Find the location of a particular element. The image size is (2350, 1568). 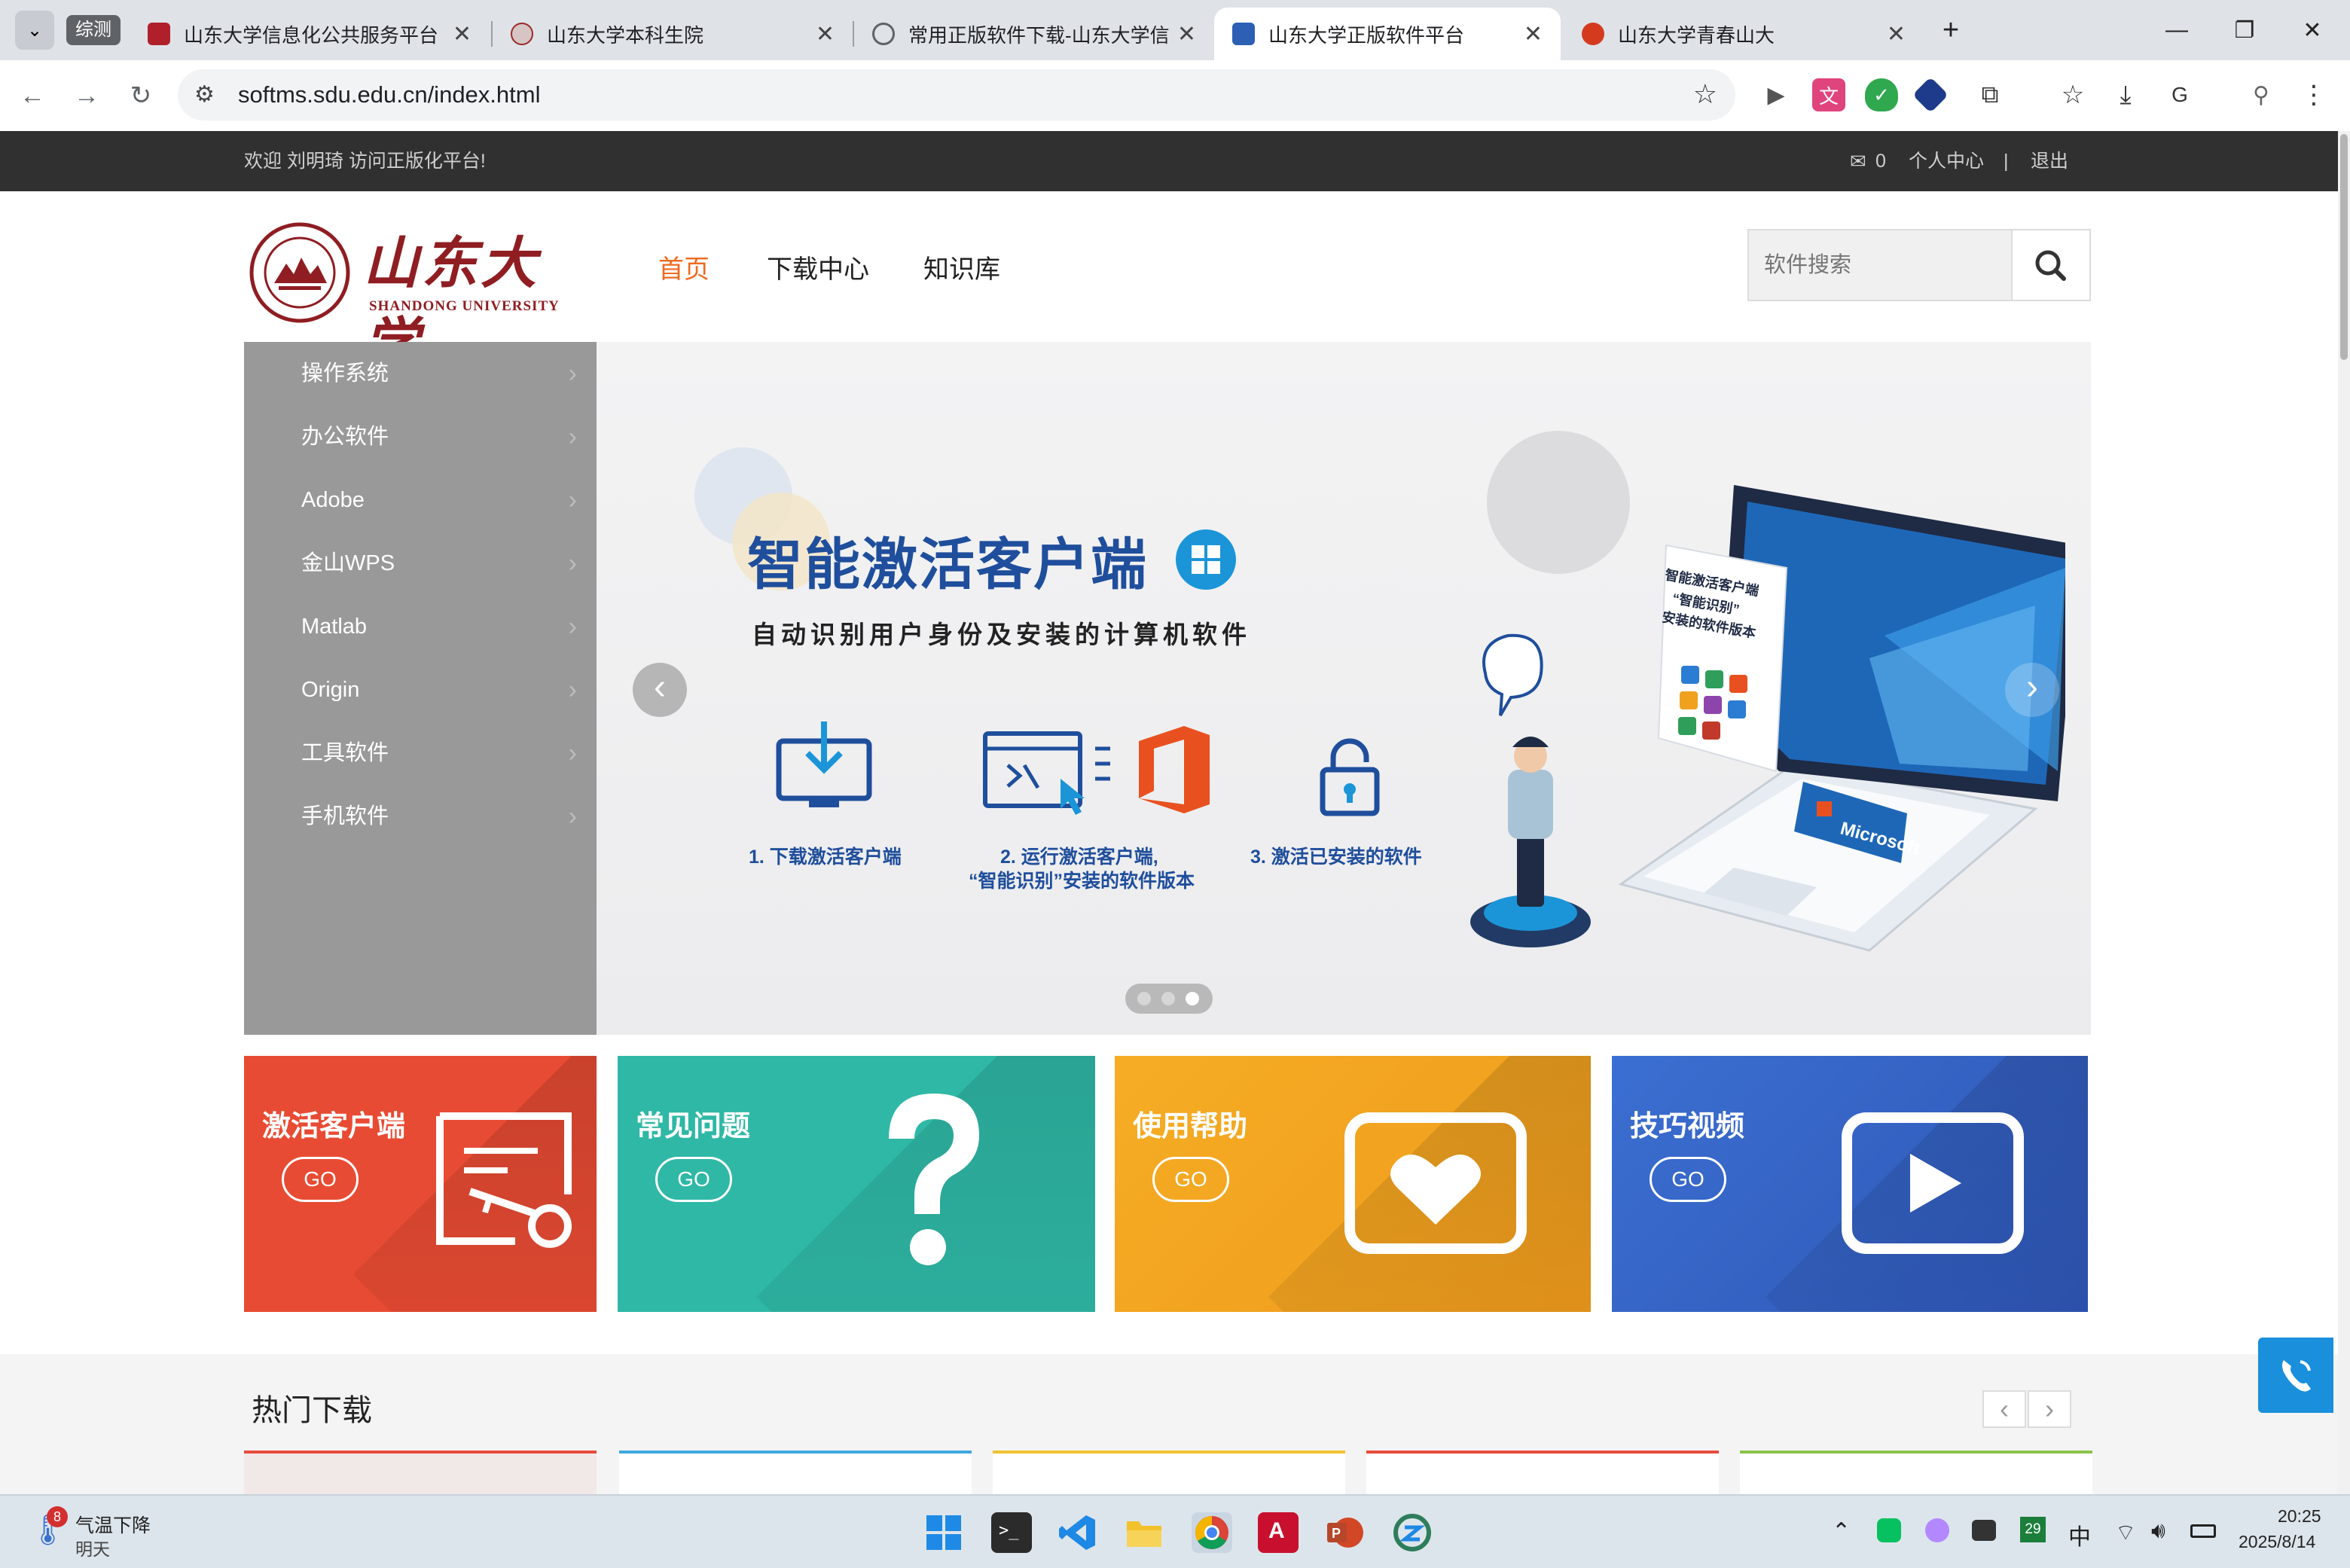

shield-extension-icon: ✓ is located at coordinates (1881, 95).